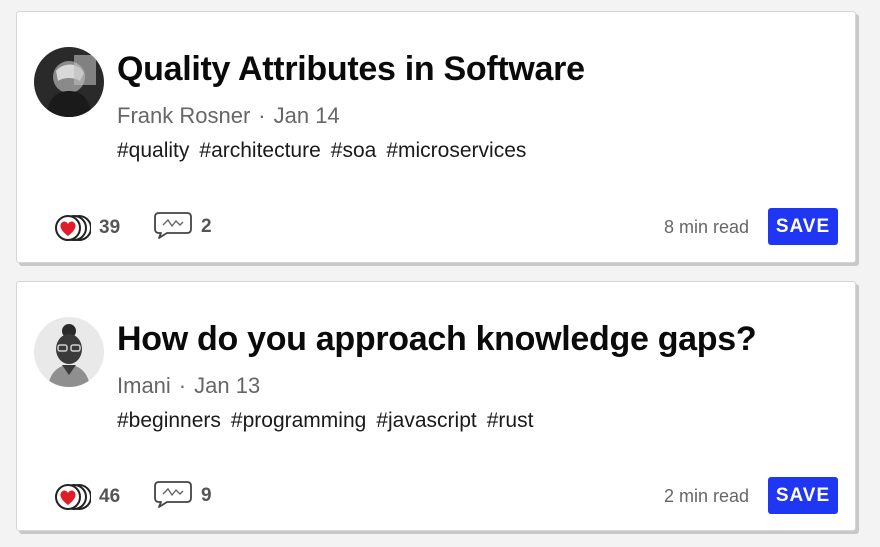 The width and height of the screenshot is (880, 547). Describe the element at coordinates (437, 339) in the screenshot. I see `article-title: How do you approach knowledge gaps?` at that location.